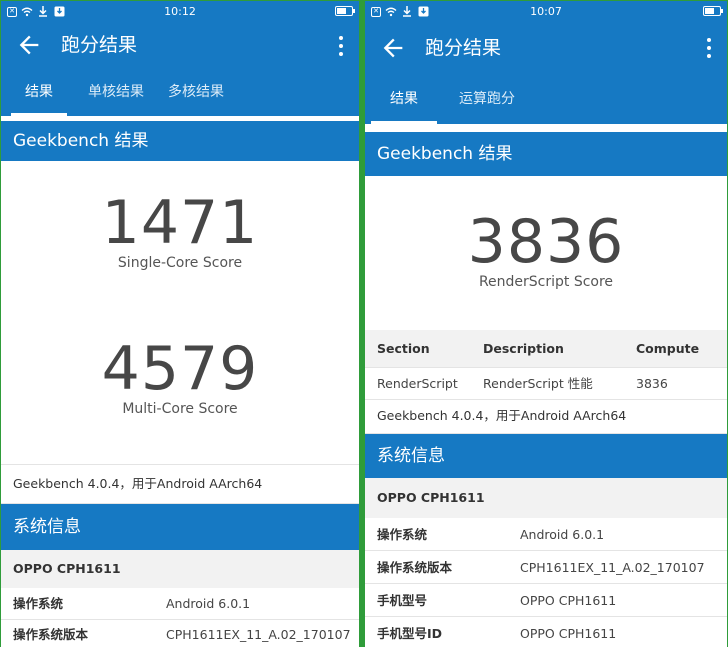 The width and height of the screenshot is (728, 647). Describe the element at coordinates (180, 409) in the screenshot. I see `multi-core-label: Multi-Core Score` at that location.